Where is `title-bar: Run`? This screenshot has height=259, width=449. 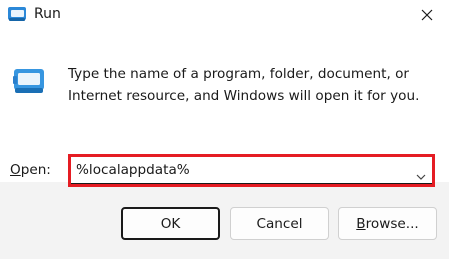 title-bar: Run is located at coordinates (224, 15).